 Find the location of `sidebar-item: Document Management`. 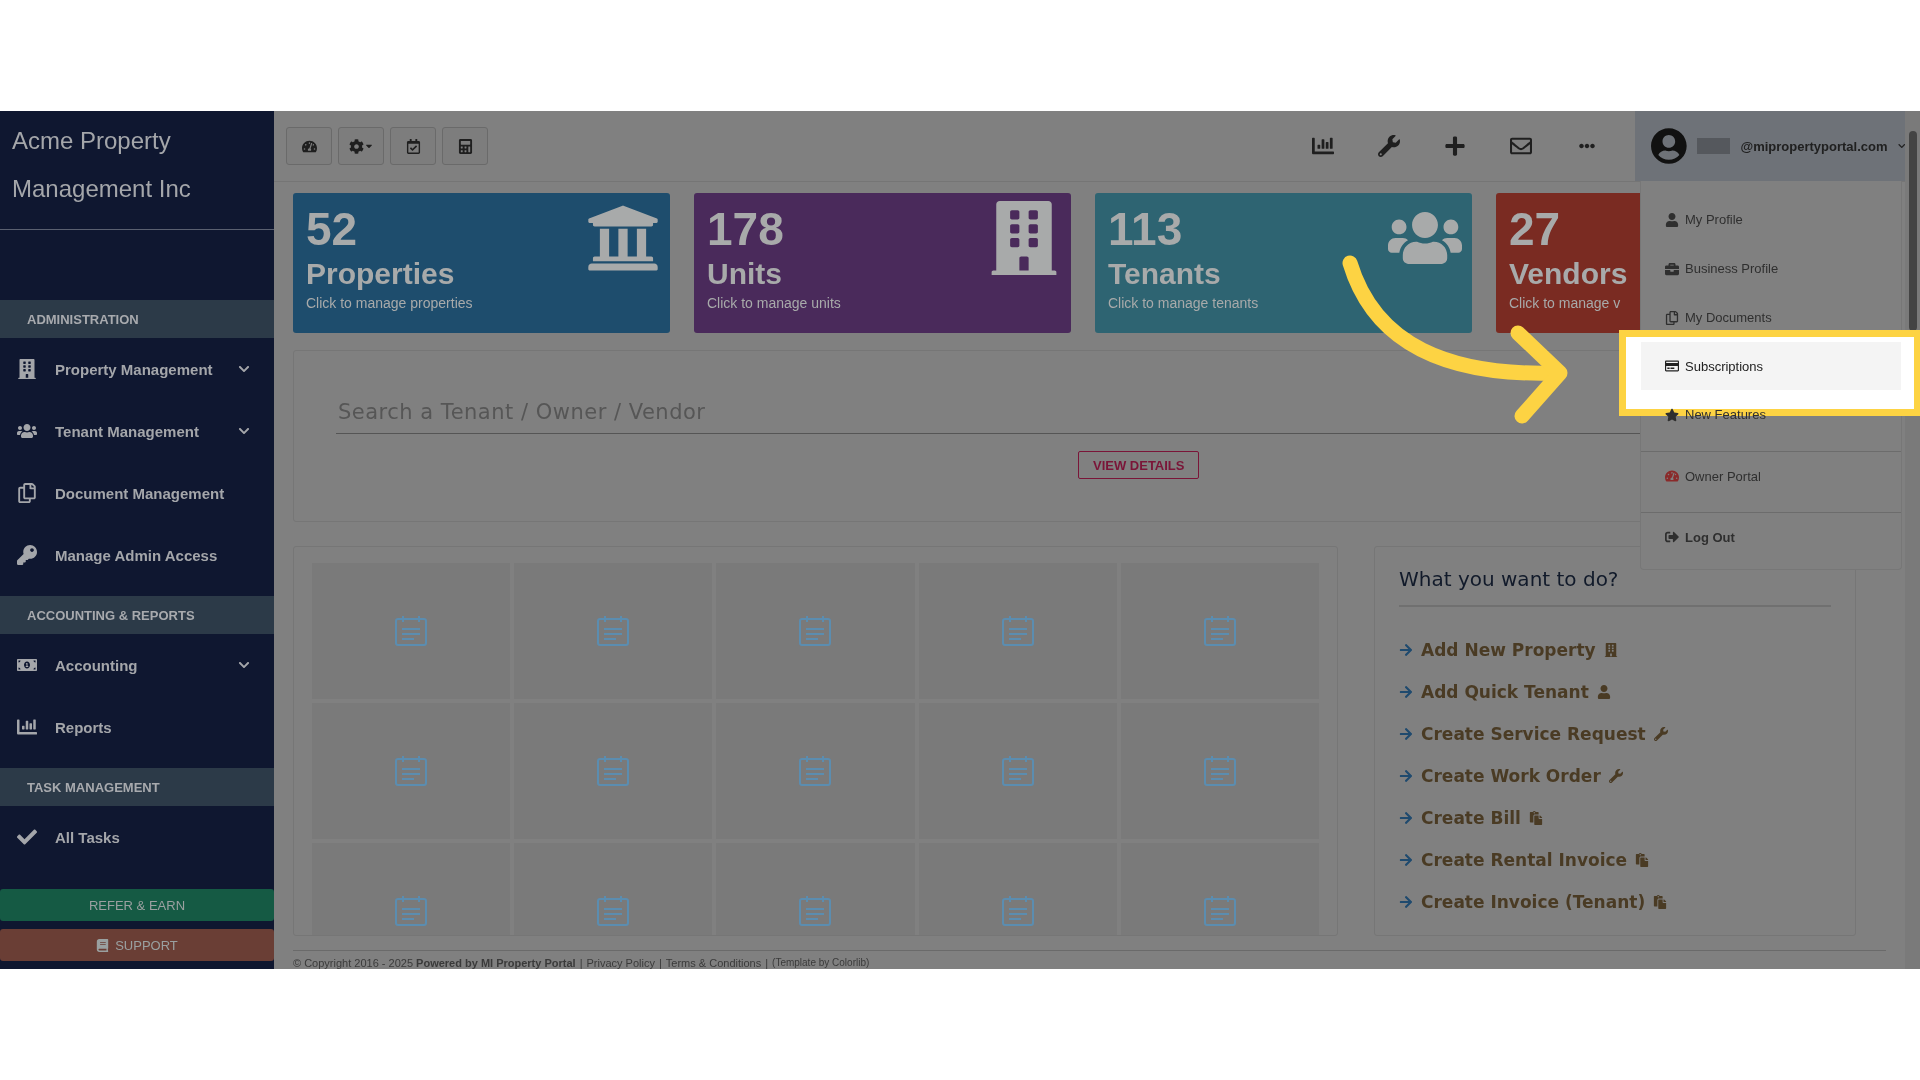

sidebar-item: Document Management is located at coordinates (137, 493).